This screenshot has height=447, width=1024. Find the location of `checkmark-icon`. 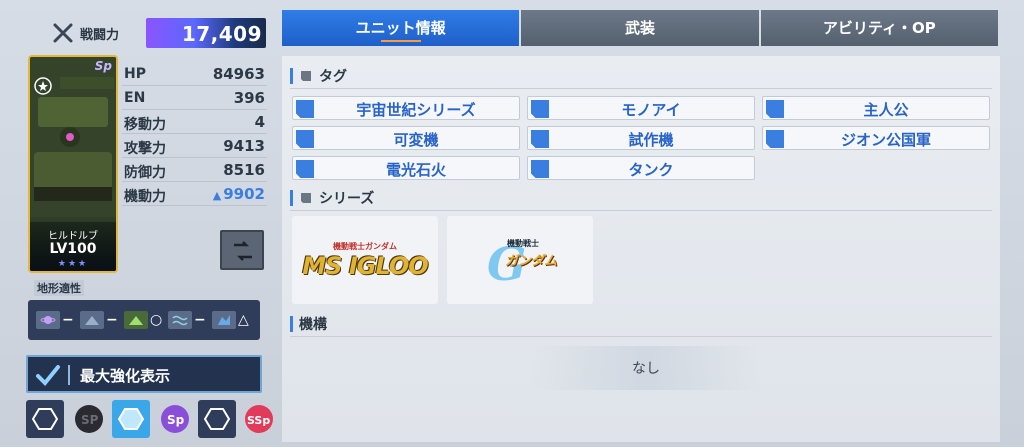

checkmark-icon is located at coordinates (48, 375).